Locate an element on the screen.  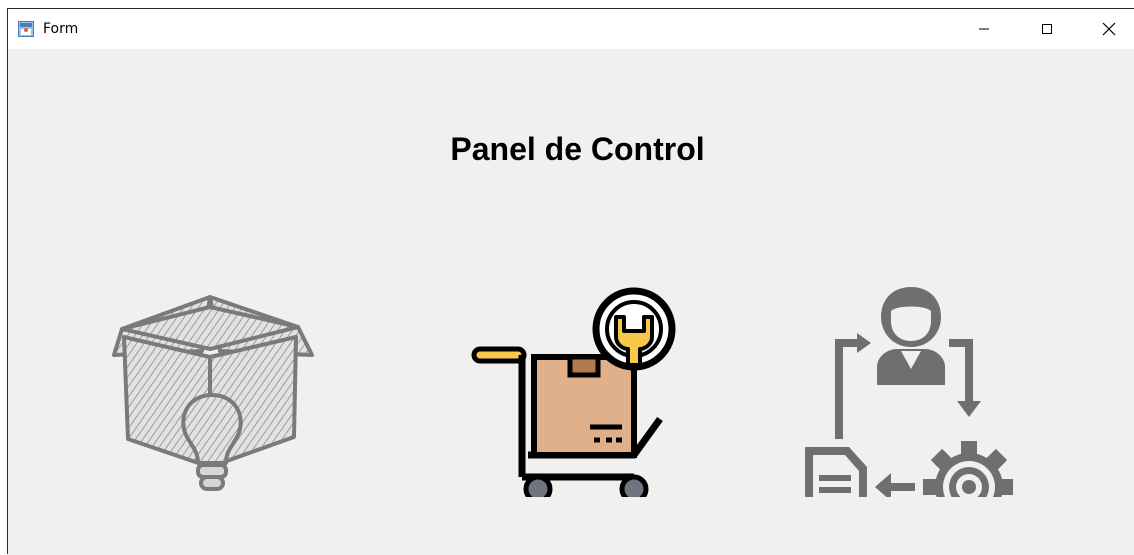
window-title: Form is located at coordinates (61, 29).